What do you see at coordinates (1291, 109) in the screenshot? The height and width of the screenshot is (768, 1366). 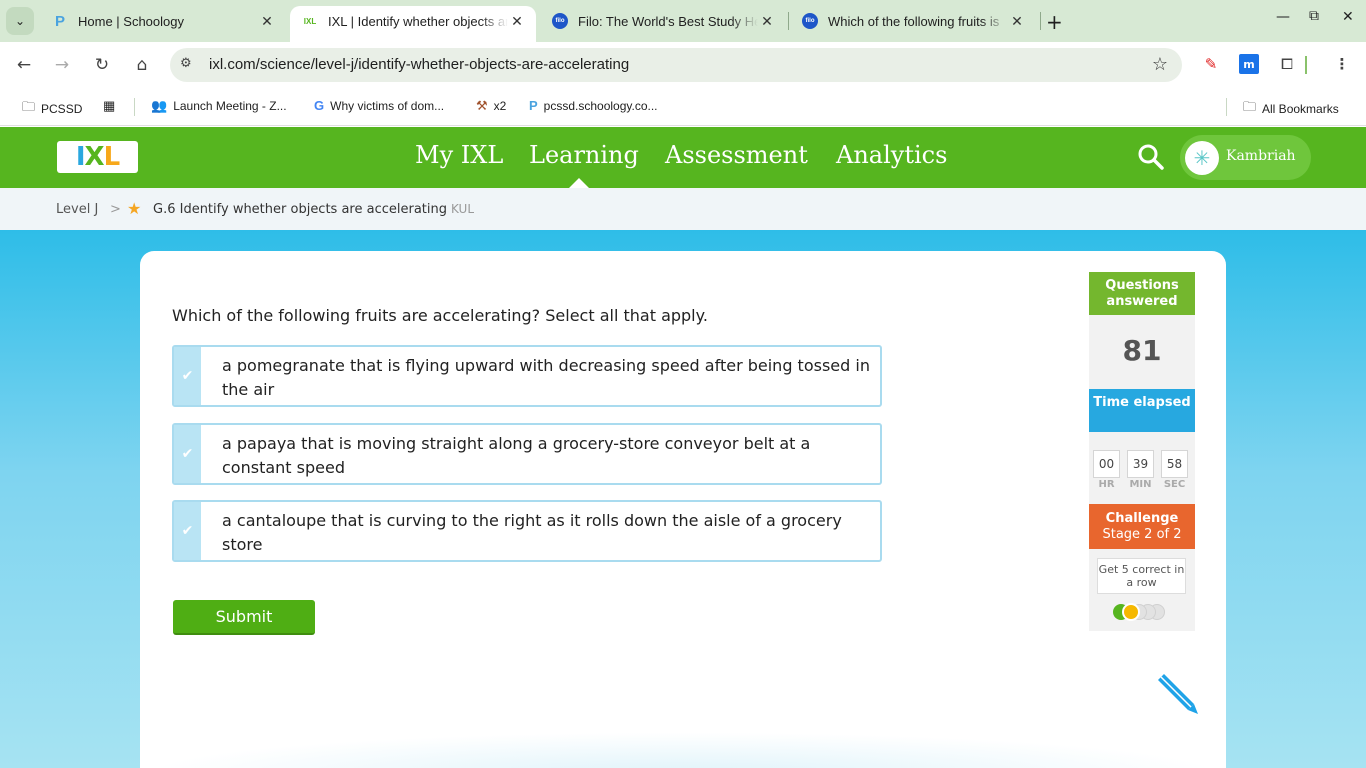 I see `all-bookmarks: 🗀 All Bookmarks` at bounding box center [1291, 109].